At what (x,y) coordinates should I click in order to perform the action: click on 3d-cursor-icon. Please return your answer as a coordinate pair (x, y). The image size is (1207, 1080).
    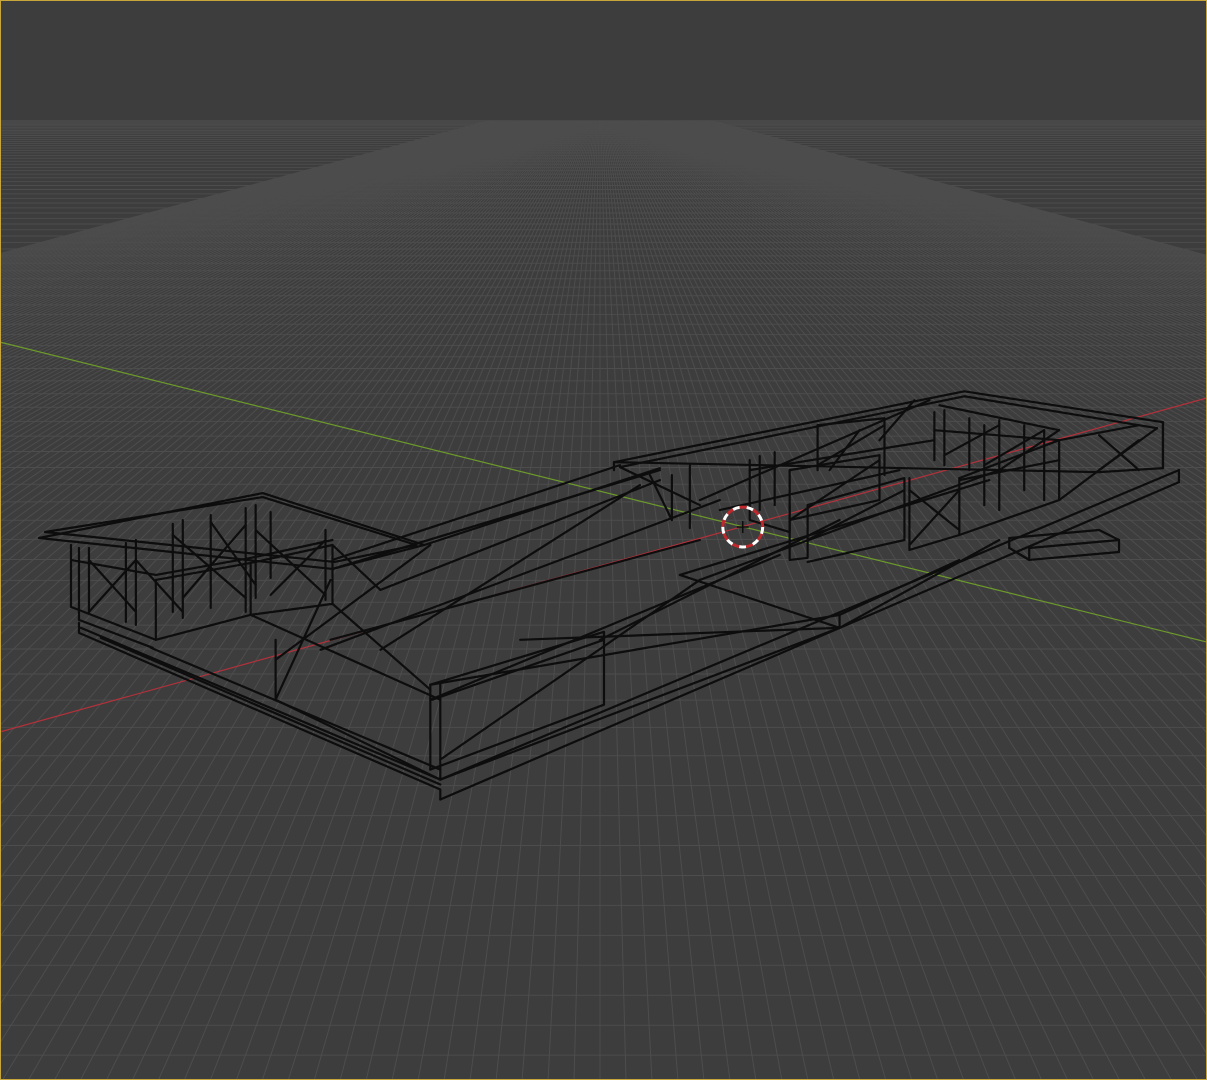
    Looking at the image, I should click on (743, 527).